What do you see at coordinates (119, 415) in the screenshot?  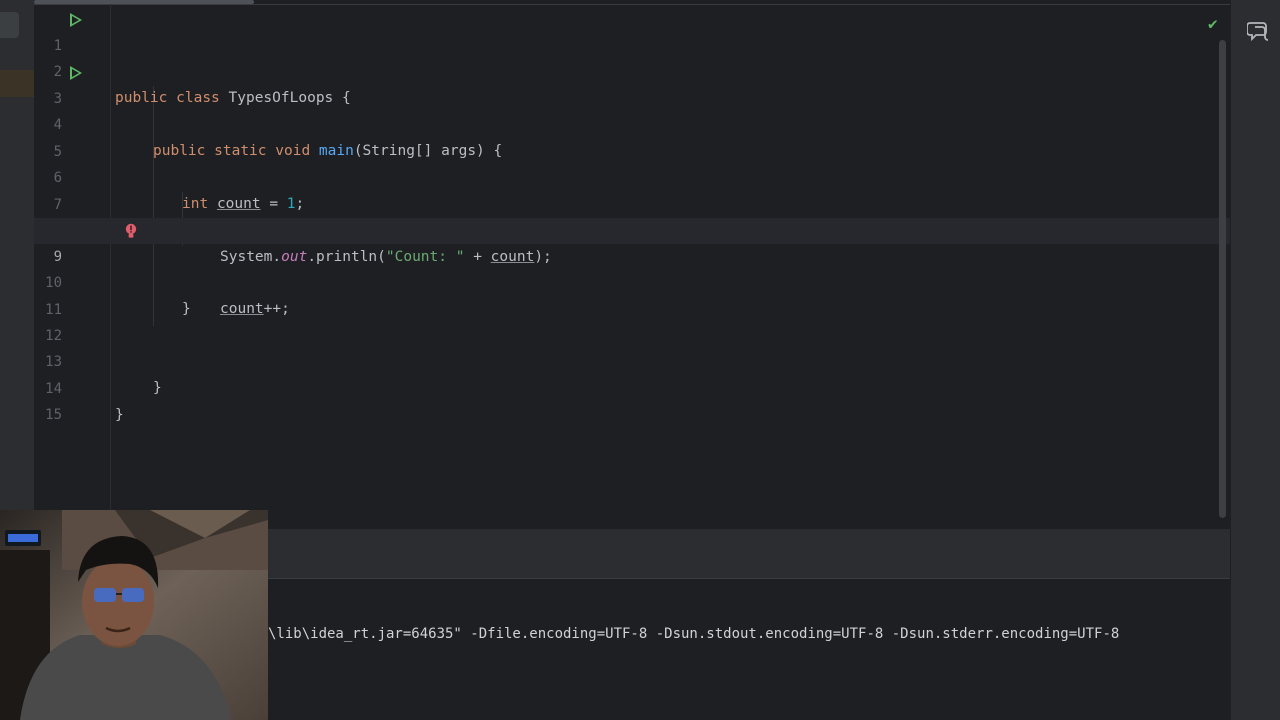 I see `code-text: }` at bounding box center [119, 415].